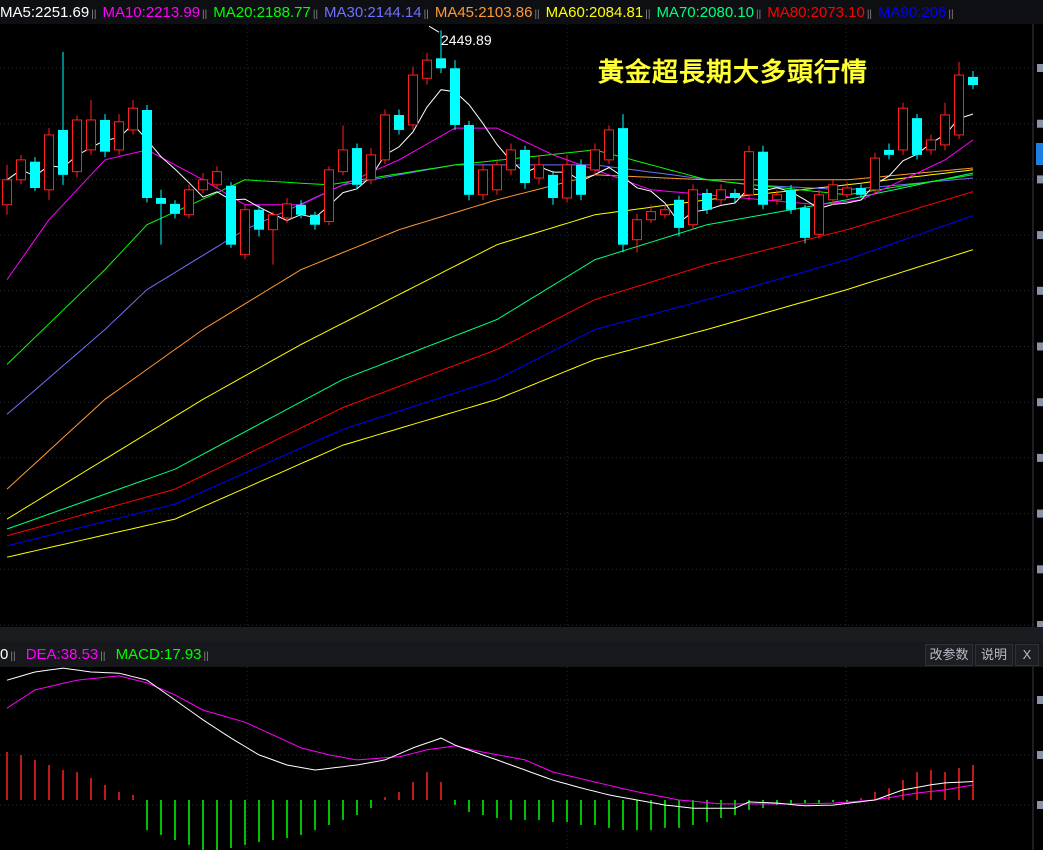  I want to click on help-button: 说明, so click(994, 655).